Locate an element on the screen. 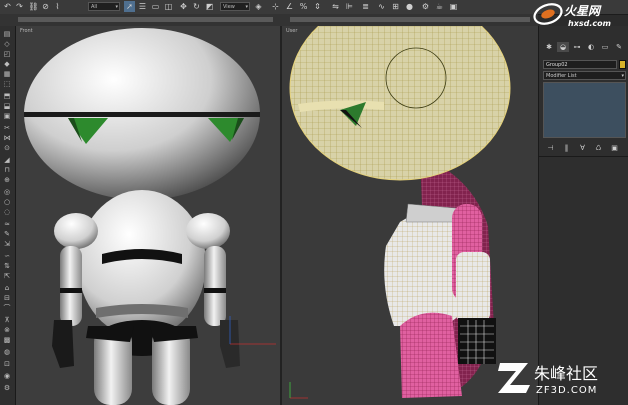  bridge-icon: ⊓ is located at coordinates (7, 170).